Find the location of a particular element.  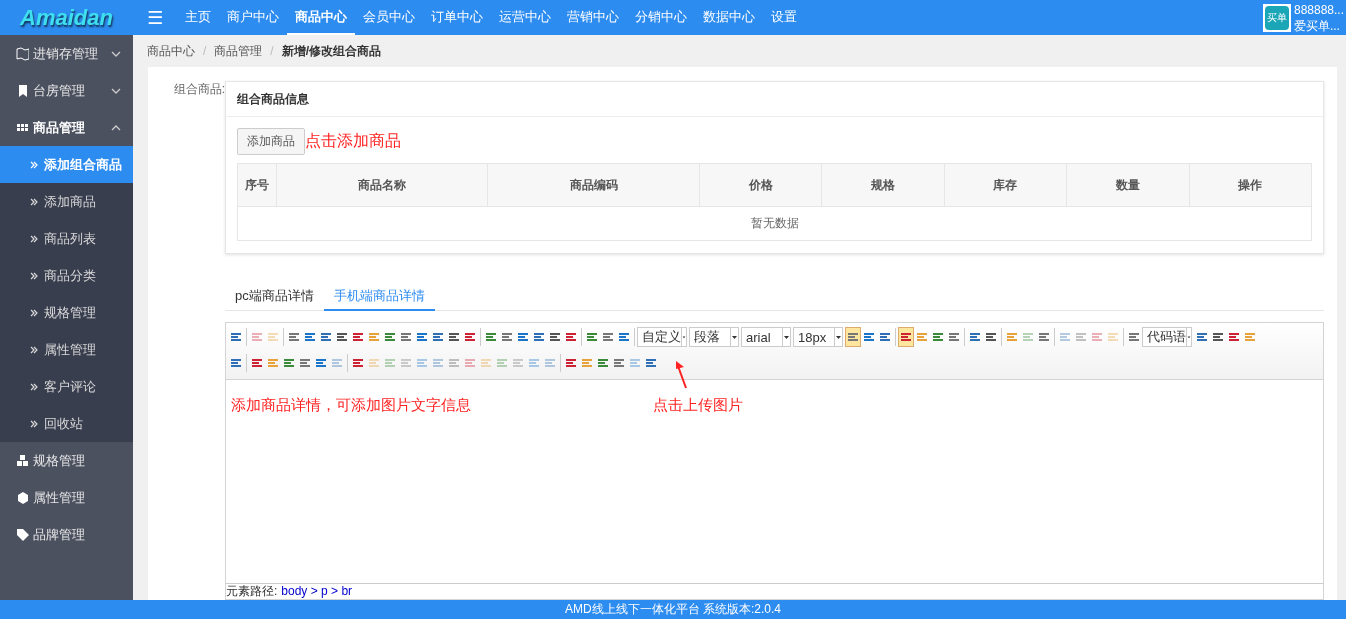

upload-hint: 点击上传图片 is located at coordinates (698, 405).